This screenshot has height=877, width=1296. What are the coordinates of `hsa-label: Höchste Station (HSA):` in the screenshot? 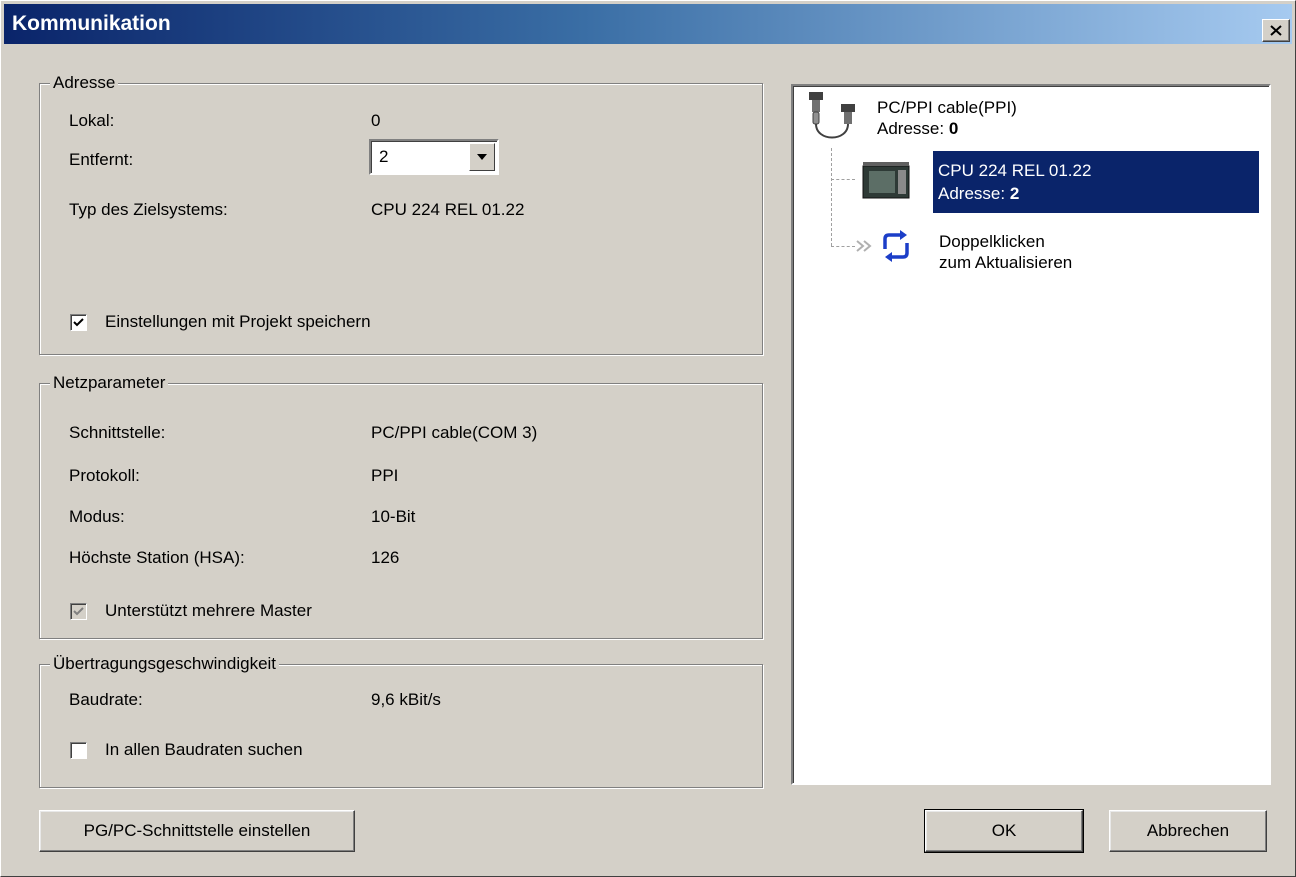 It's located at (157, 557).